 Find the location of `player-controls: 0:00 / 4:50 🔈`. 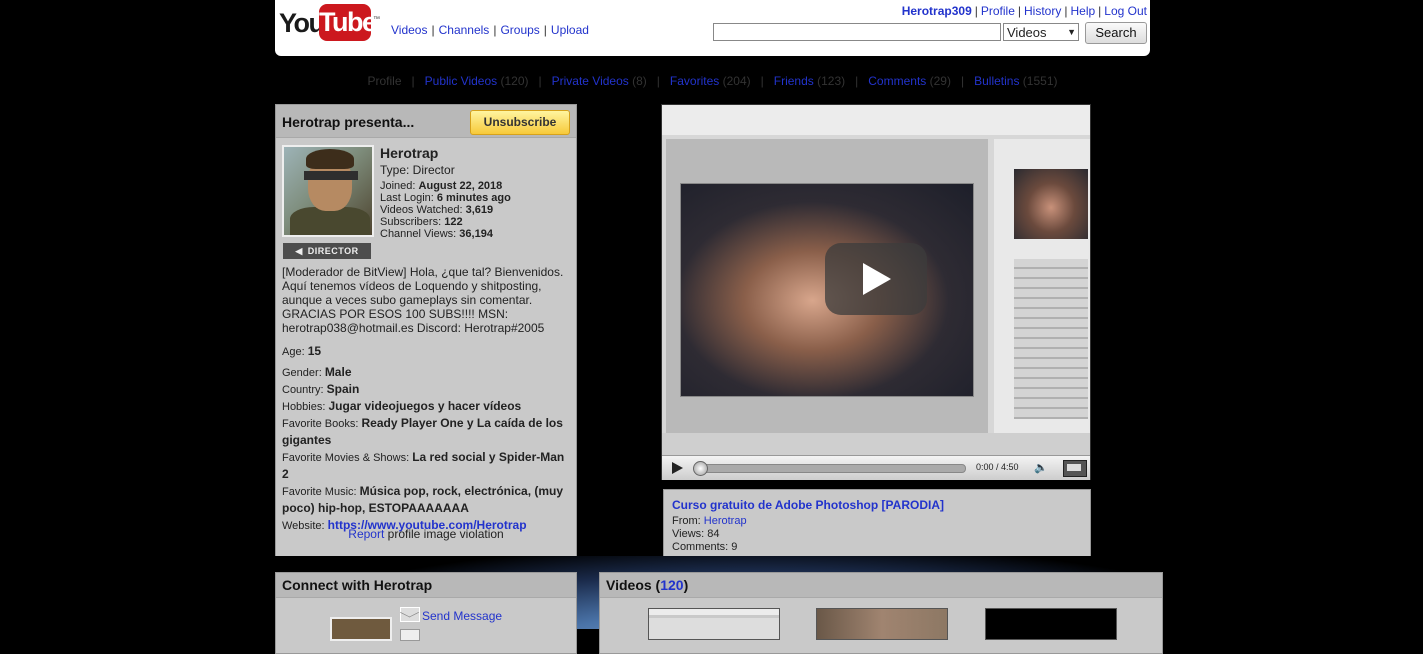

player-controls: 0:00 / 4:50 🔈 is located at coordinates (876, 467).